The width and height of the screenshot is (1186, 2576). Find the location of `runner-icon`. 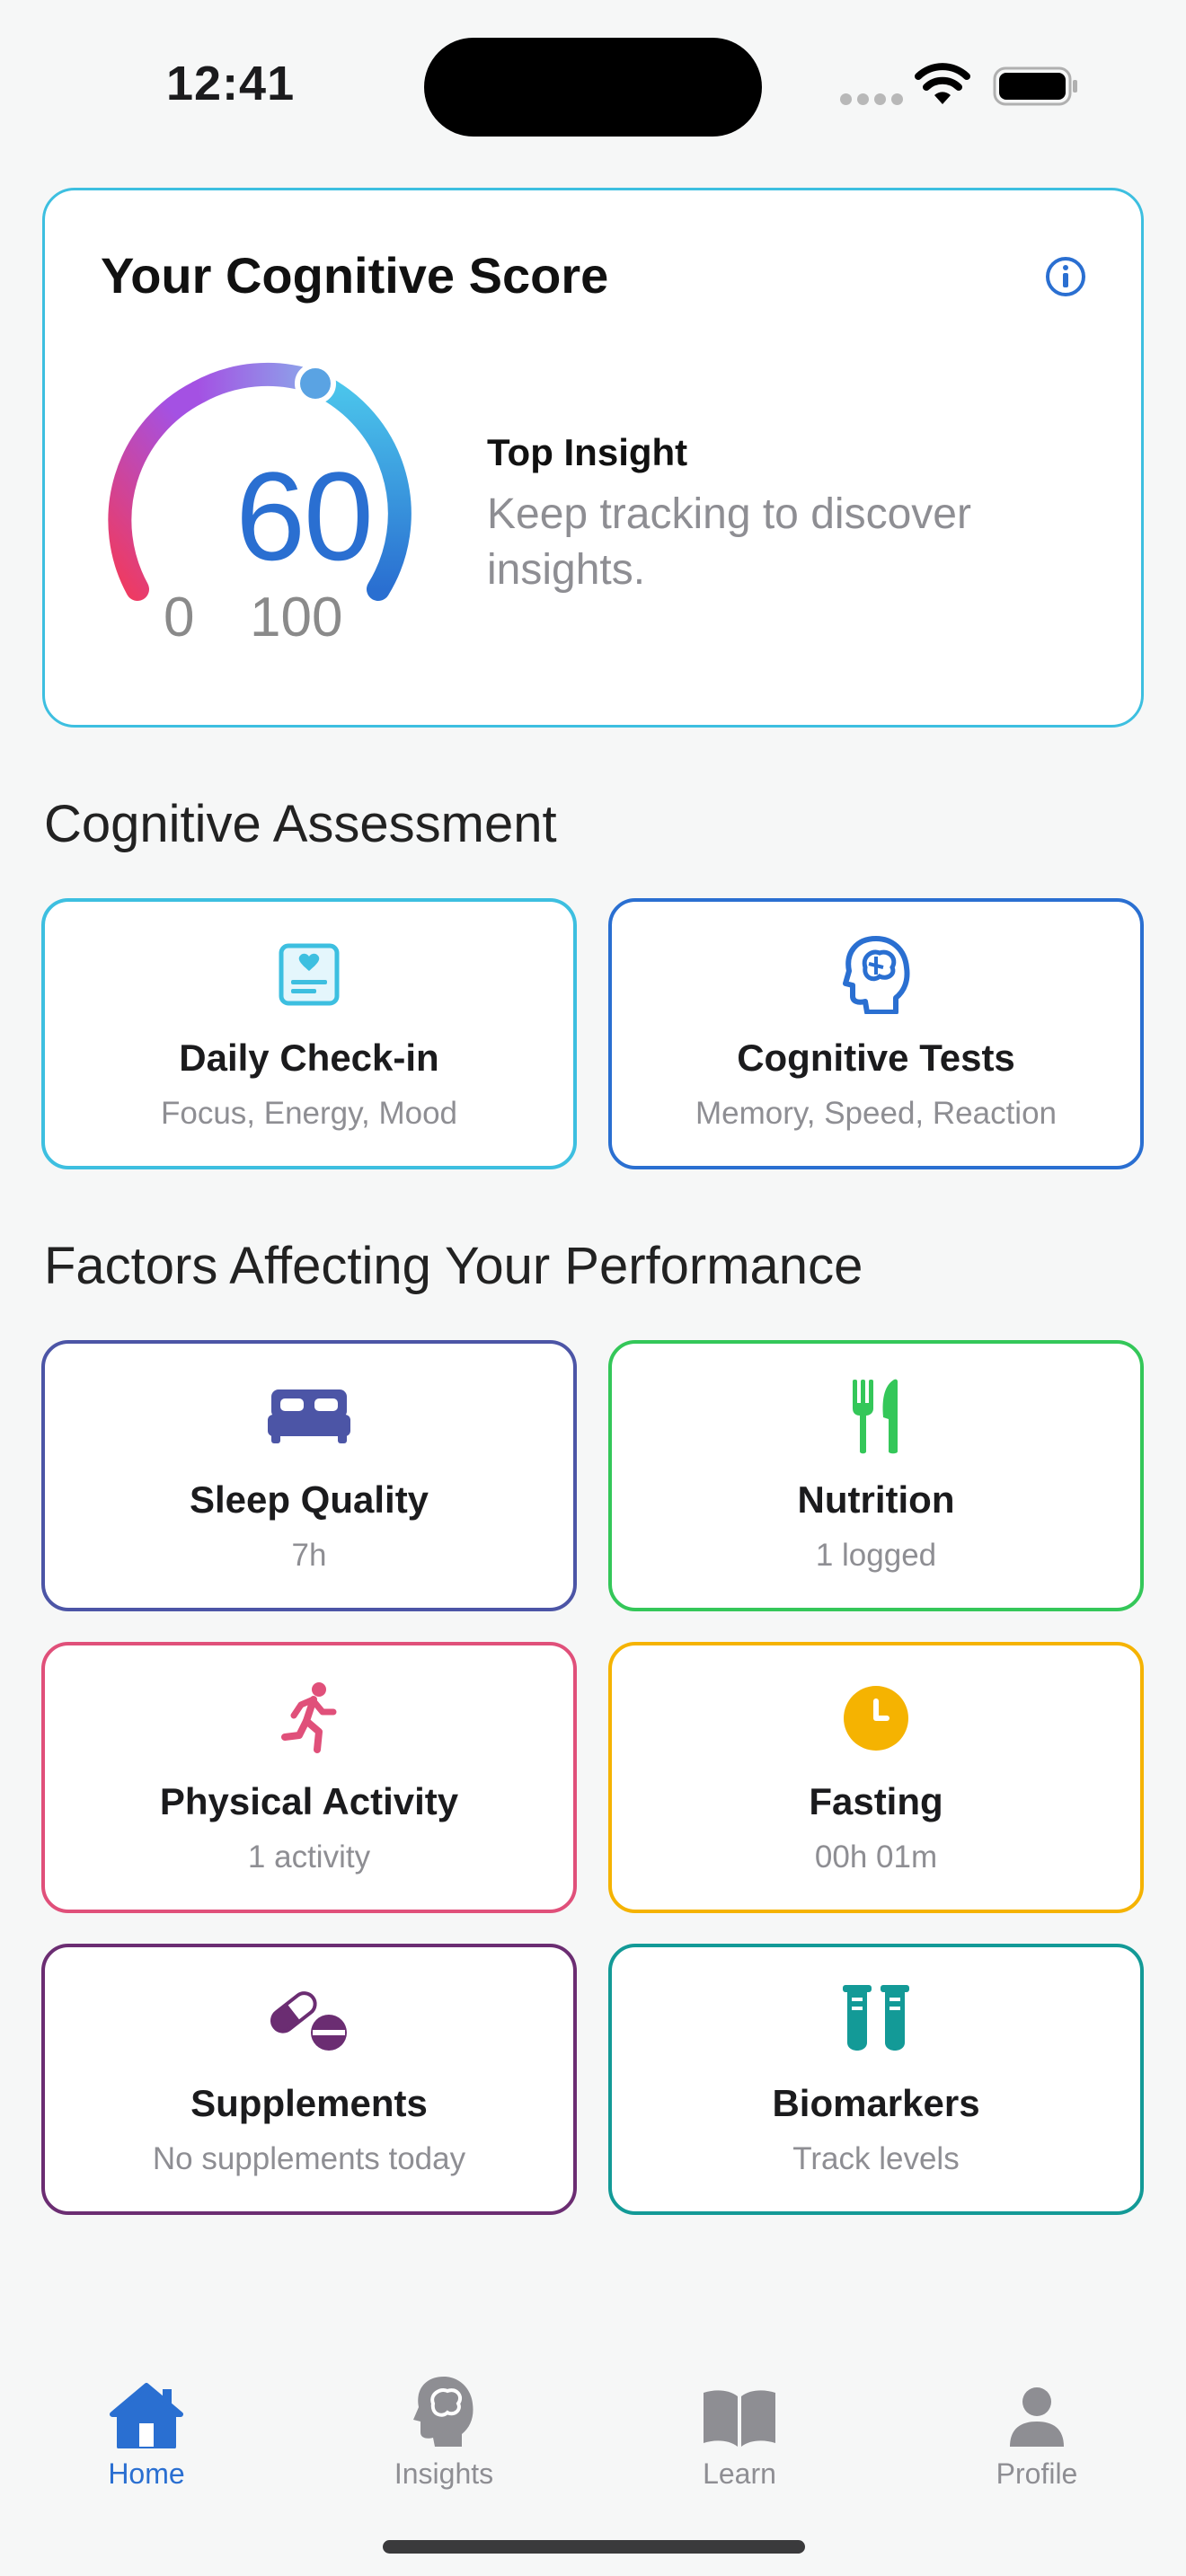

runner-icon is located at coordinates (309, 1717).